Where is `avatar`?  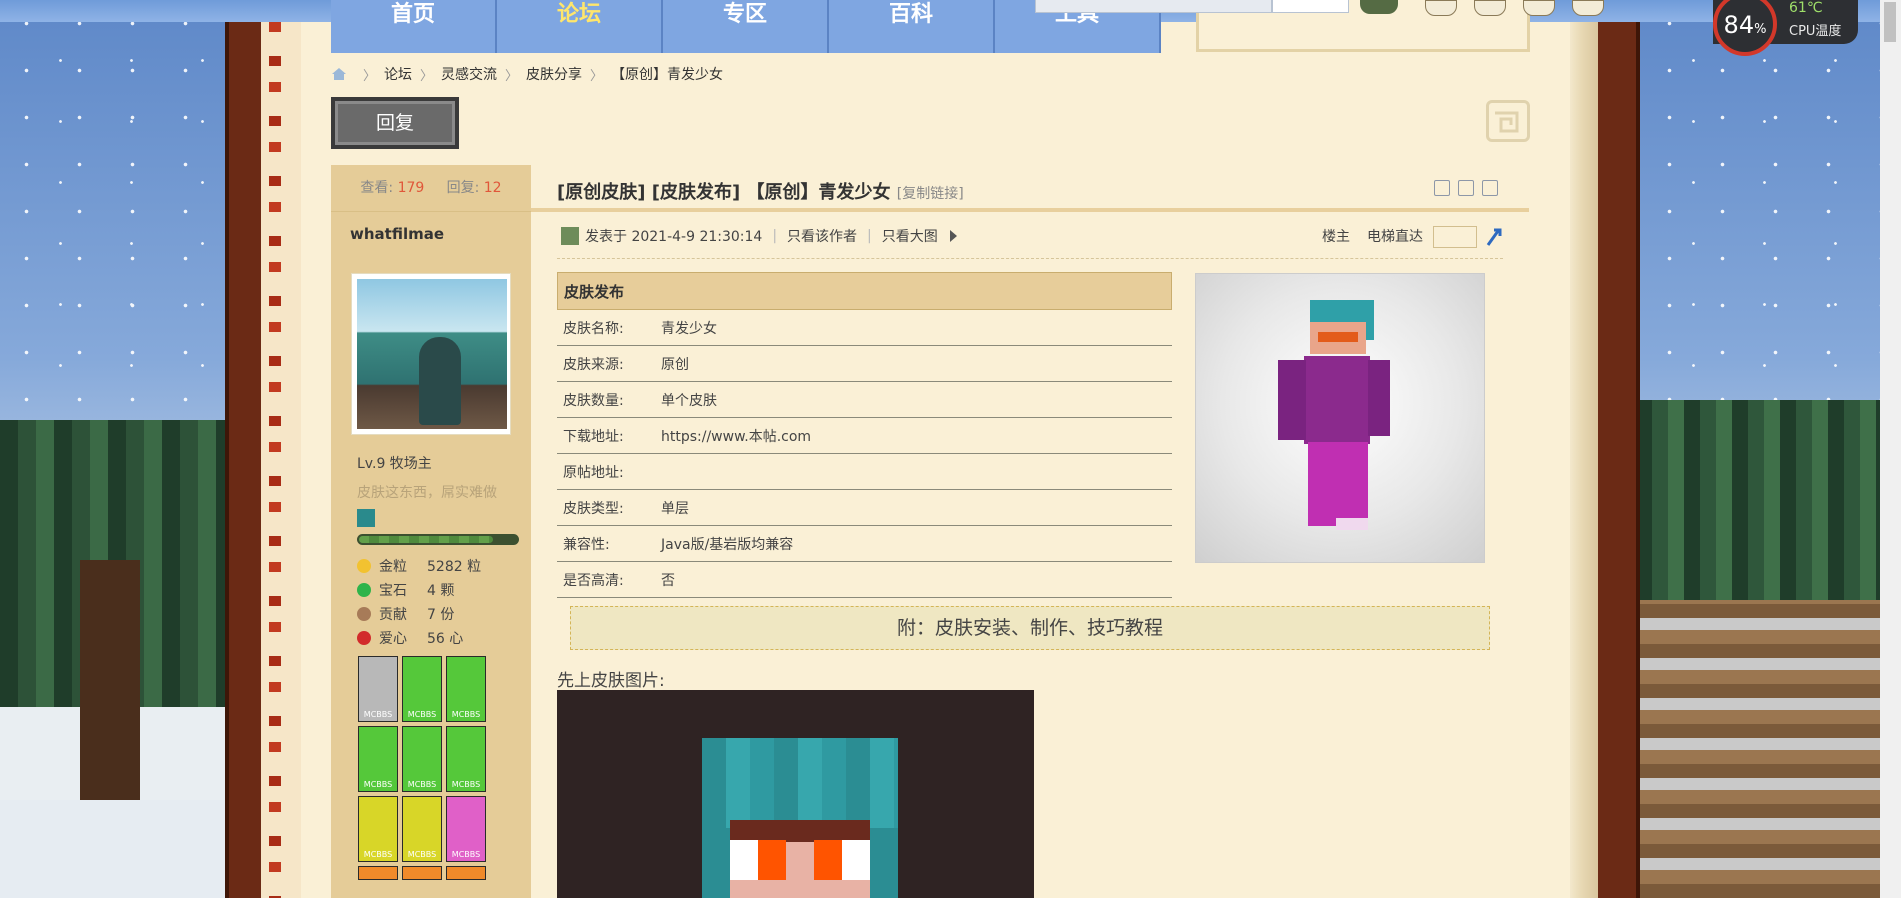 avatar is located at coordinates (431, 354).